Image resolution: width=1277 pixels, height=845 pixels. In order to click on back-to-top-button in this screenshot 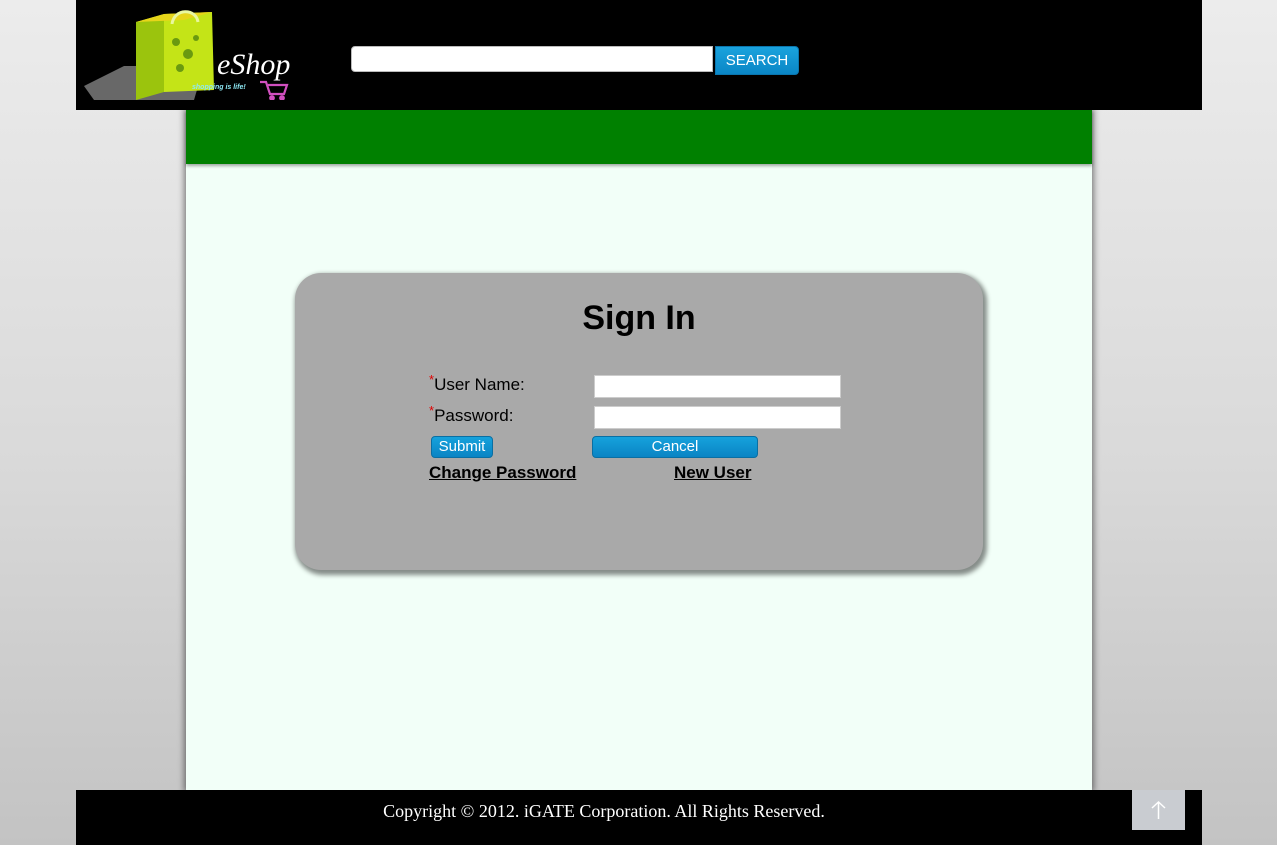, I will do `click(1158, 810)`.